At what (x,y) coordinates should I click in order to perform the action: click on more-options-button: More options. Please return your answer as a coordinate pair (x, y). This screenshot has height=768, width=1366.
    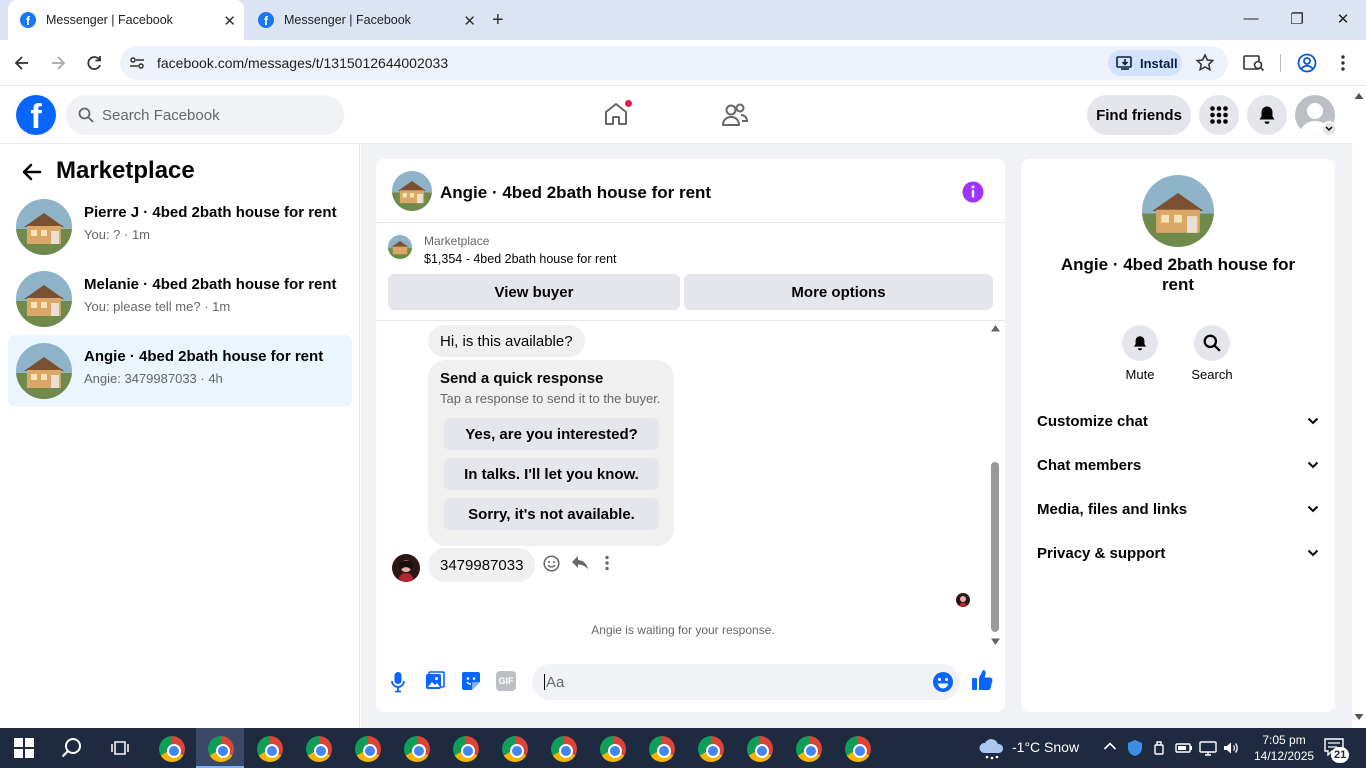
    Looking at the image, I should click on (838, 292).